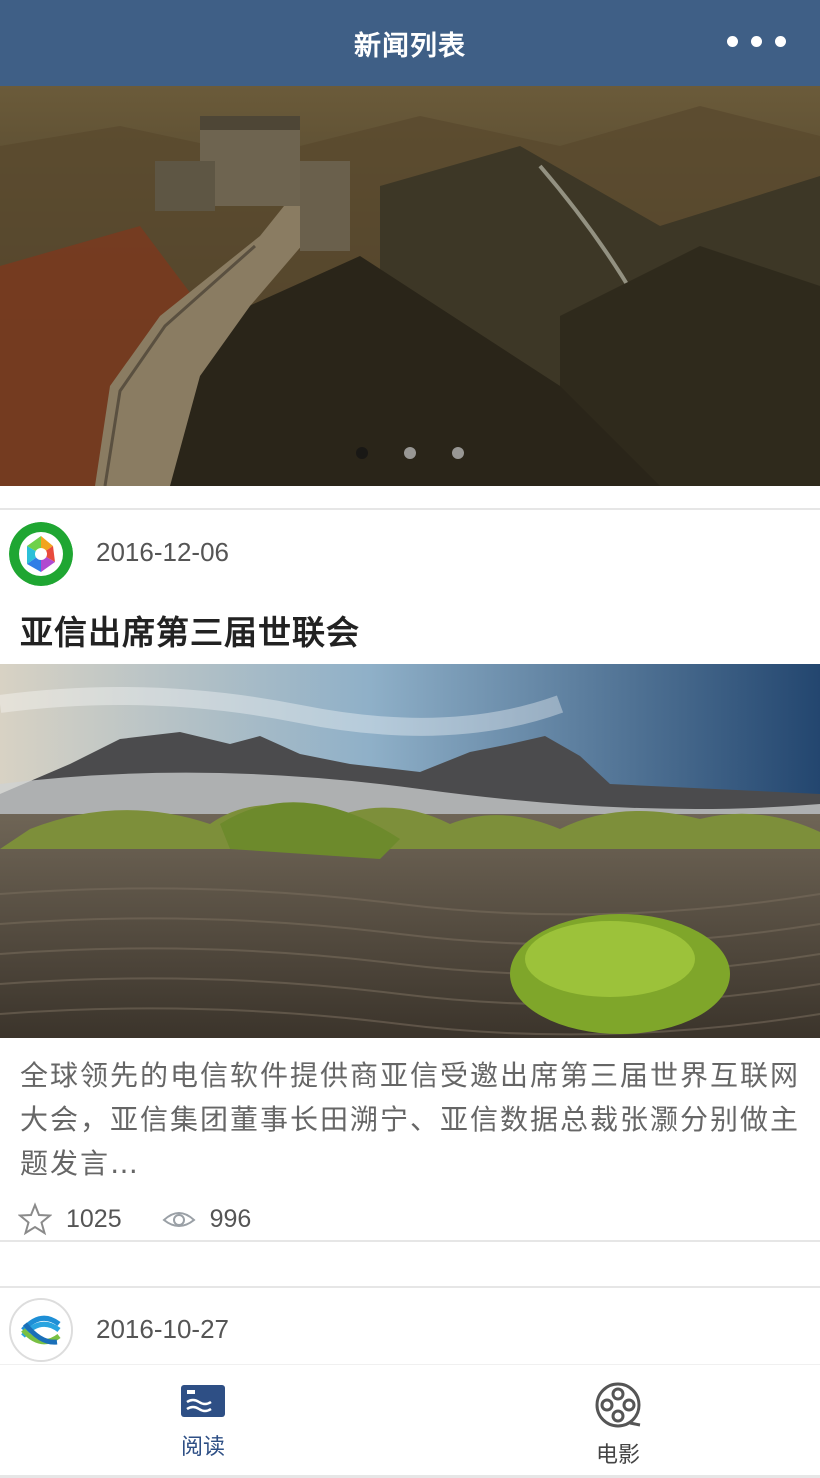 The width and height of the screenshot is (820, 1478). I want to click on tab-movie: 电影, so click(618, 1421).